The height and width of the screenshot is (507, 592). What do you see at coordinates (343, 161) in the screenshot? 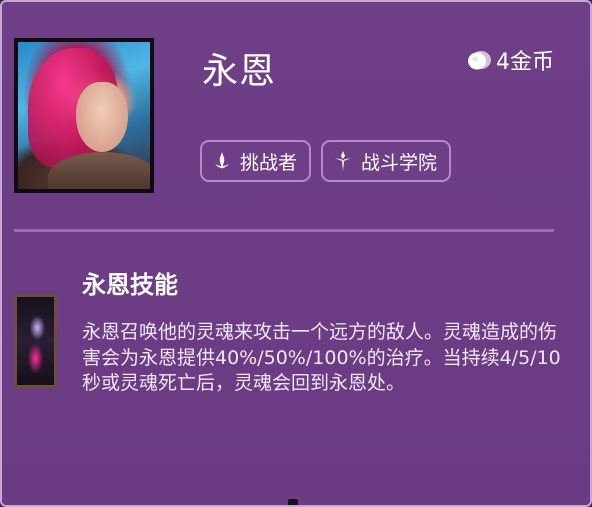
I see `academy-trait-icon` at bounding box center [343, 161].